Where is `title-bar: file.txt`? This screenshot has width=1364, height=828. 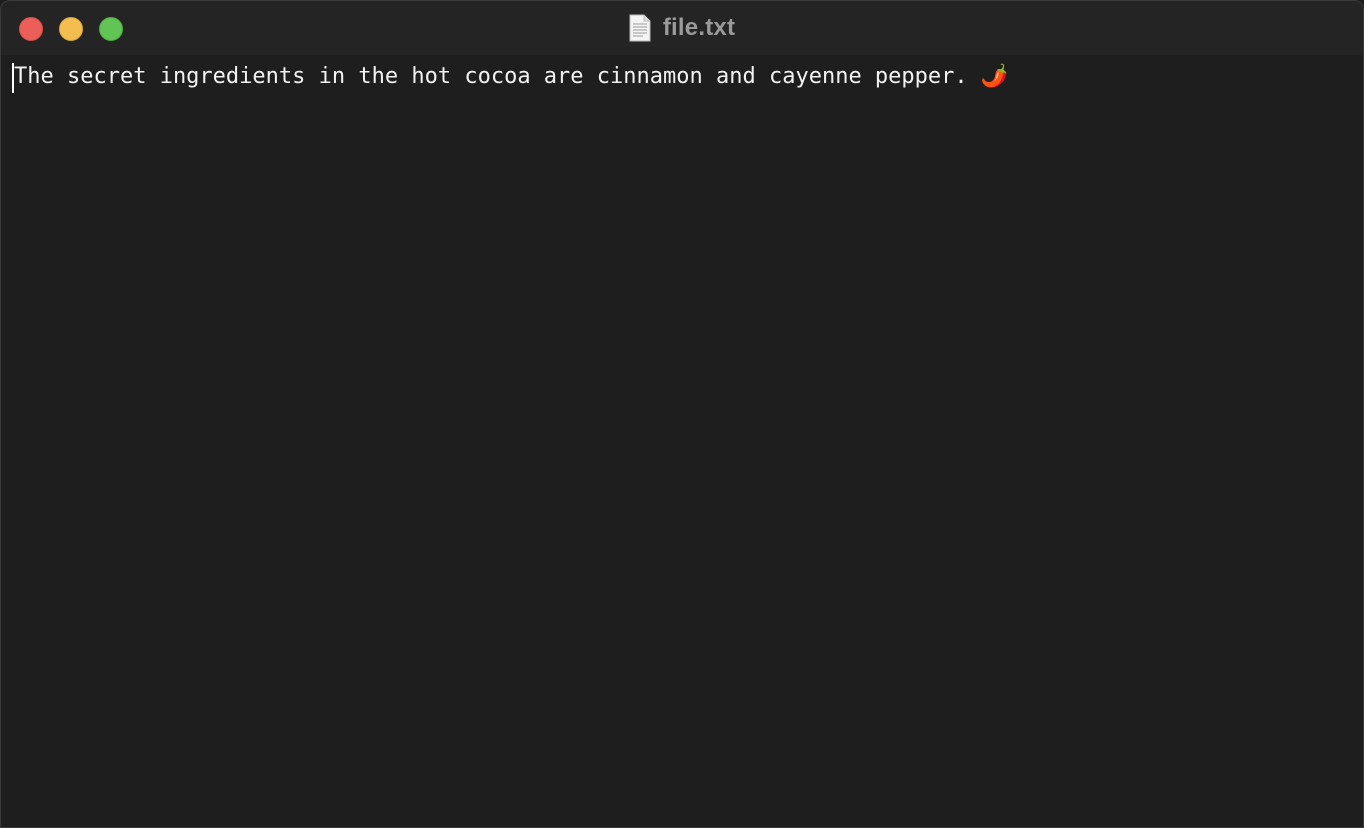
title-bar: file.txt is located at coordinates (682, 28).